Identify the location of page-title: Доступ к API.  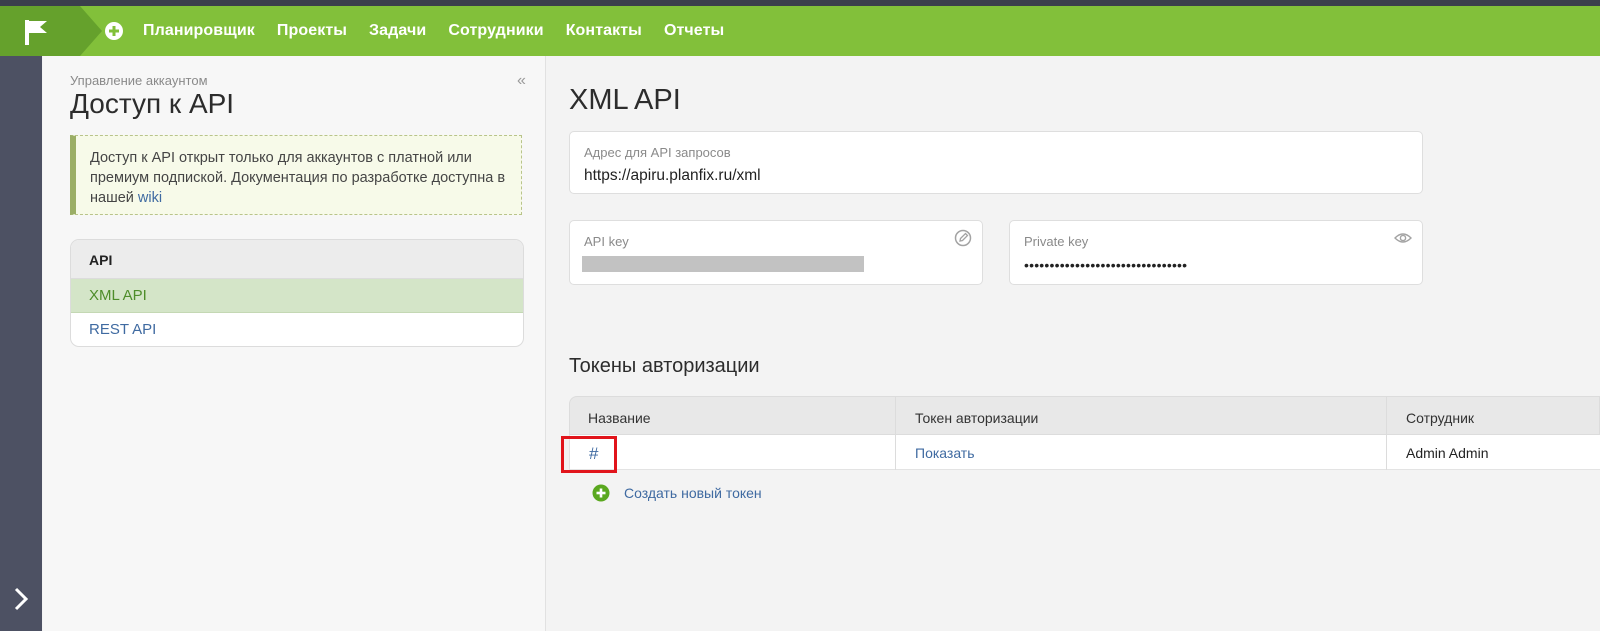
(152, 103).